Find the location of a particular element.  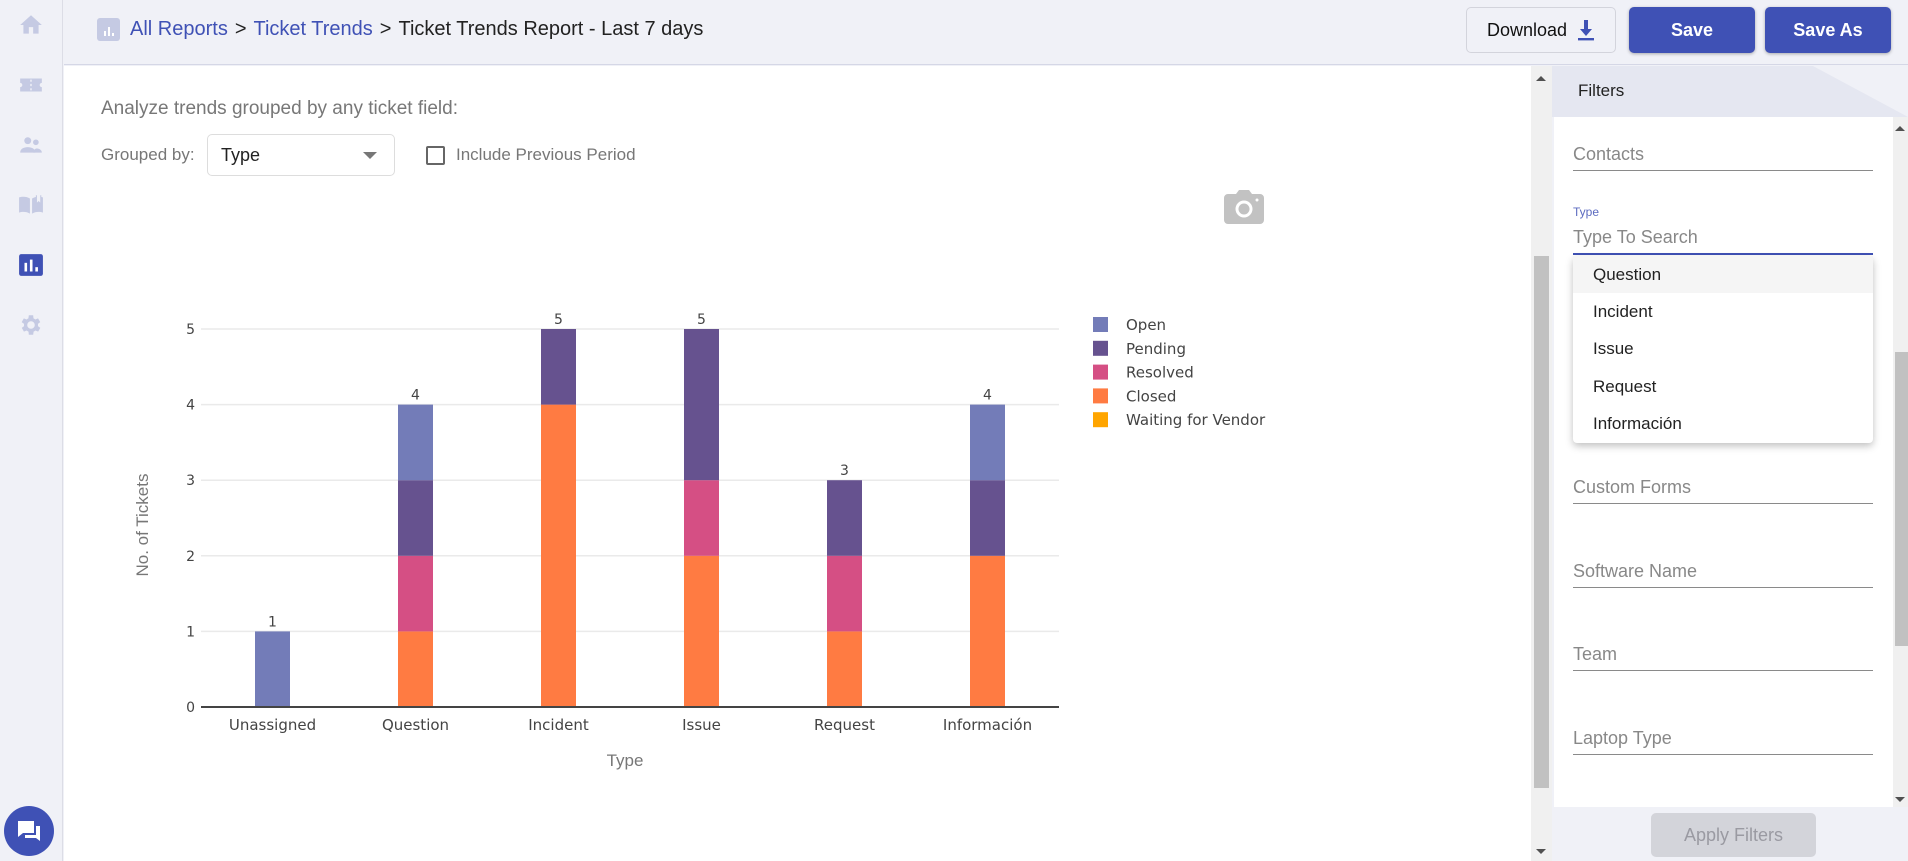

filters-scrollbar is located at coordinates (1900, 462).